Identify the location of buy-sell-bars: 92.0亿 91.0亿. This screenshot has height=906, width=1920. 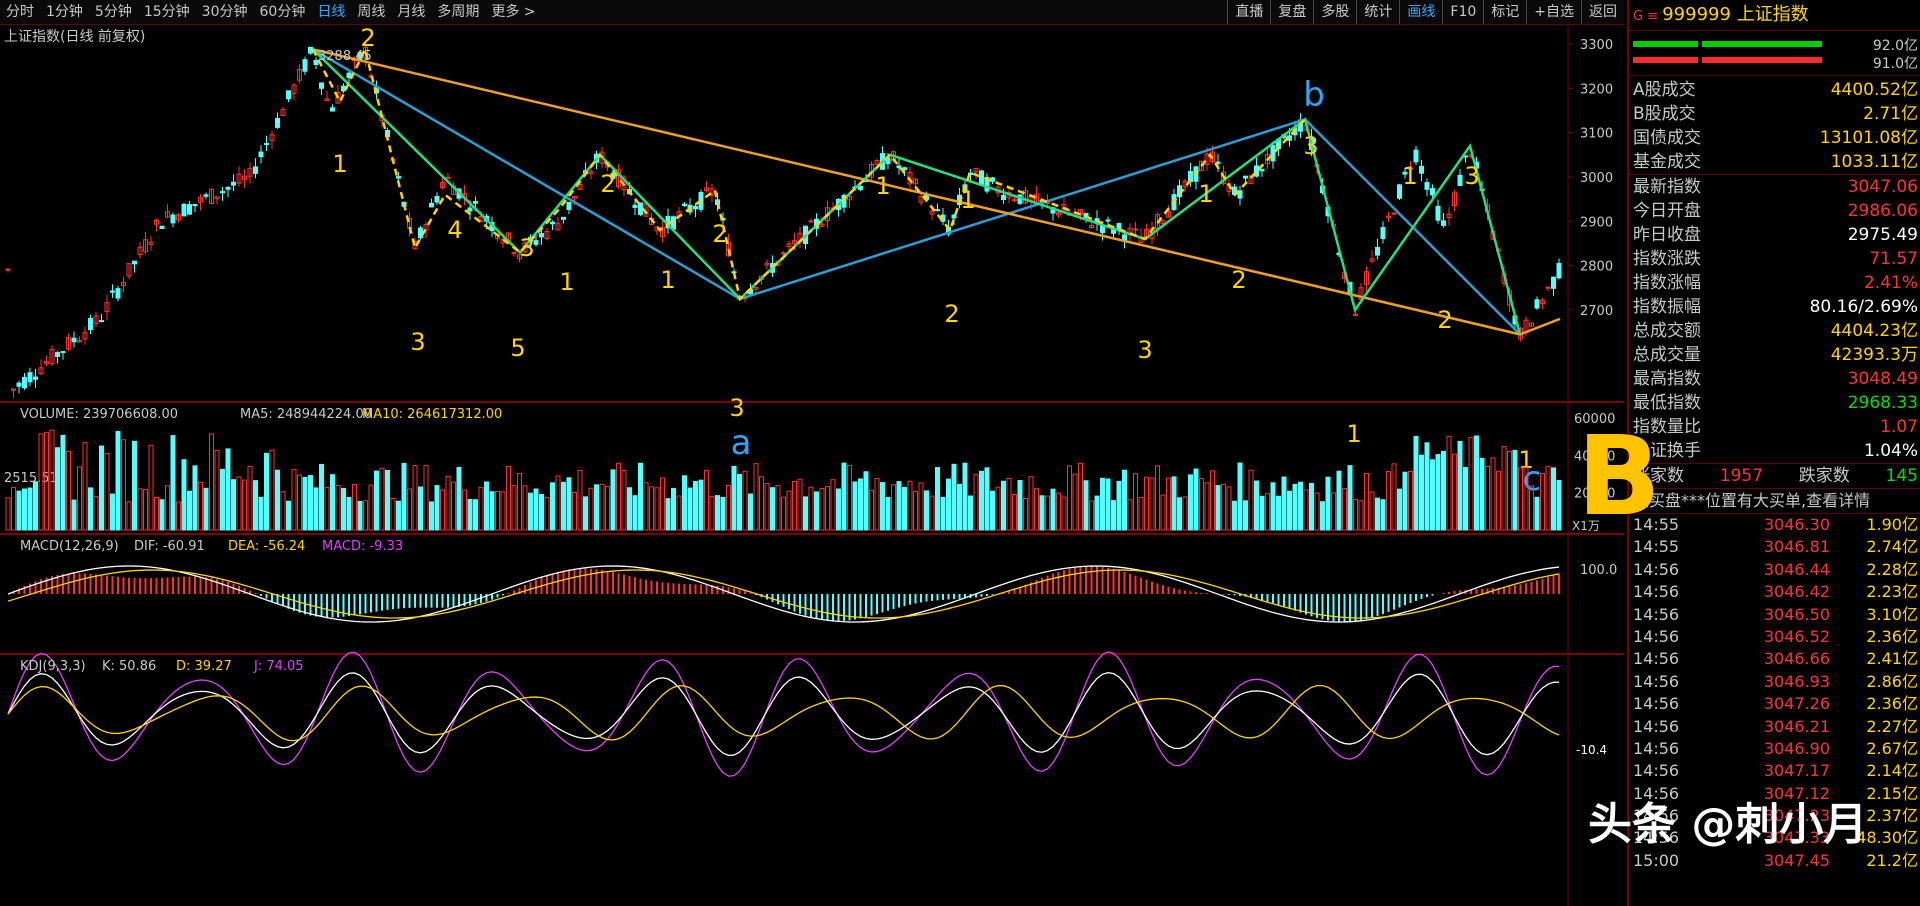
(1774, 53).